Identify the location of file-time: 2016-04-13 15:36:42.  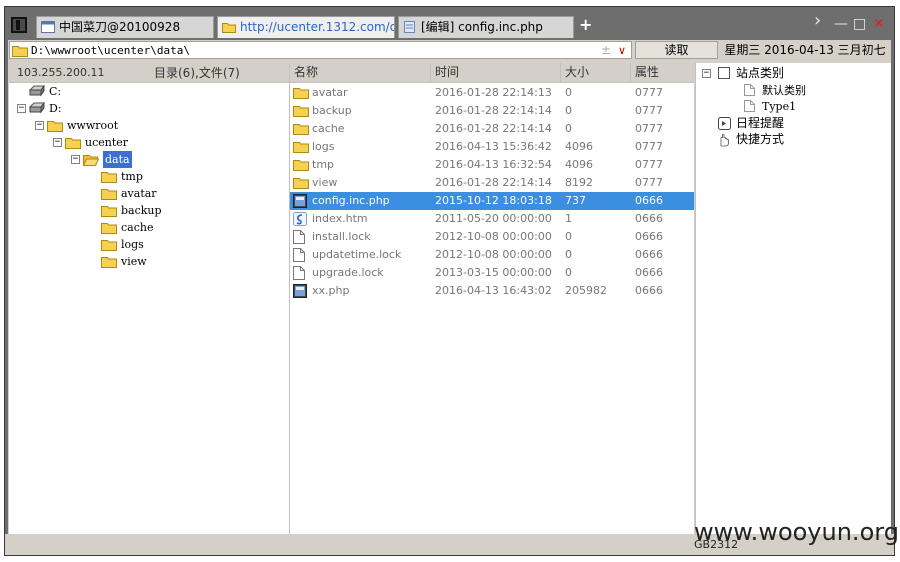
(493, 146).